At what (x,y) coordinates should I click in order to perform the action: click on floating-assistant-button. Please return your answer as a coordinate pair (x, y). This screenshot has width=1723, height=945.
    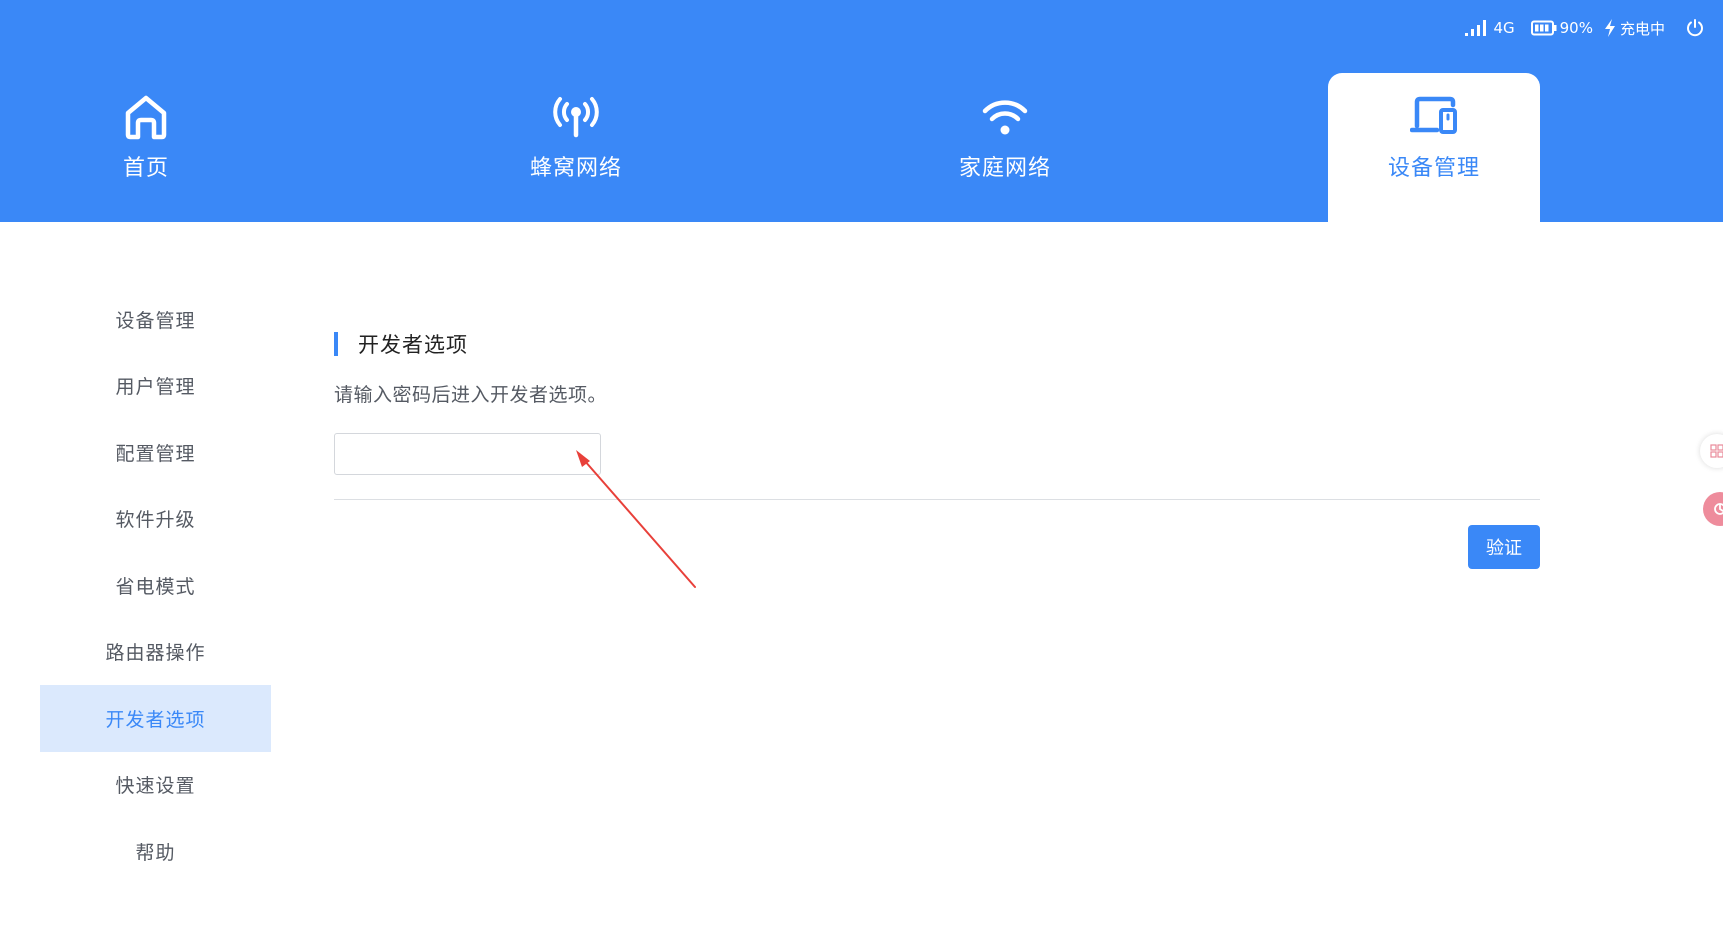
    Looking at the image, I should click on (1713, 509).